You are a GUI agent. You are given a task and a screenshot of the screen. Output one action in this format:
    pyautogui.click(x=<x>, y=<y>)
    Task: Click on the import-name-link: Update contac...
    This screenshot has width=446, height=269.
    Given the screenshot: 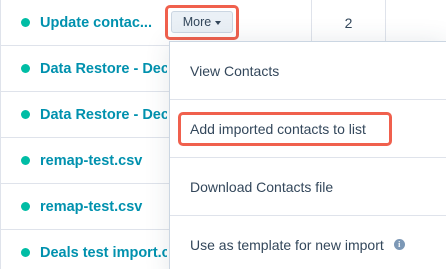 What is the action you would take?
    pyautogui.click(x=96, y=23)
    